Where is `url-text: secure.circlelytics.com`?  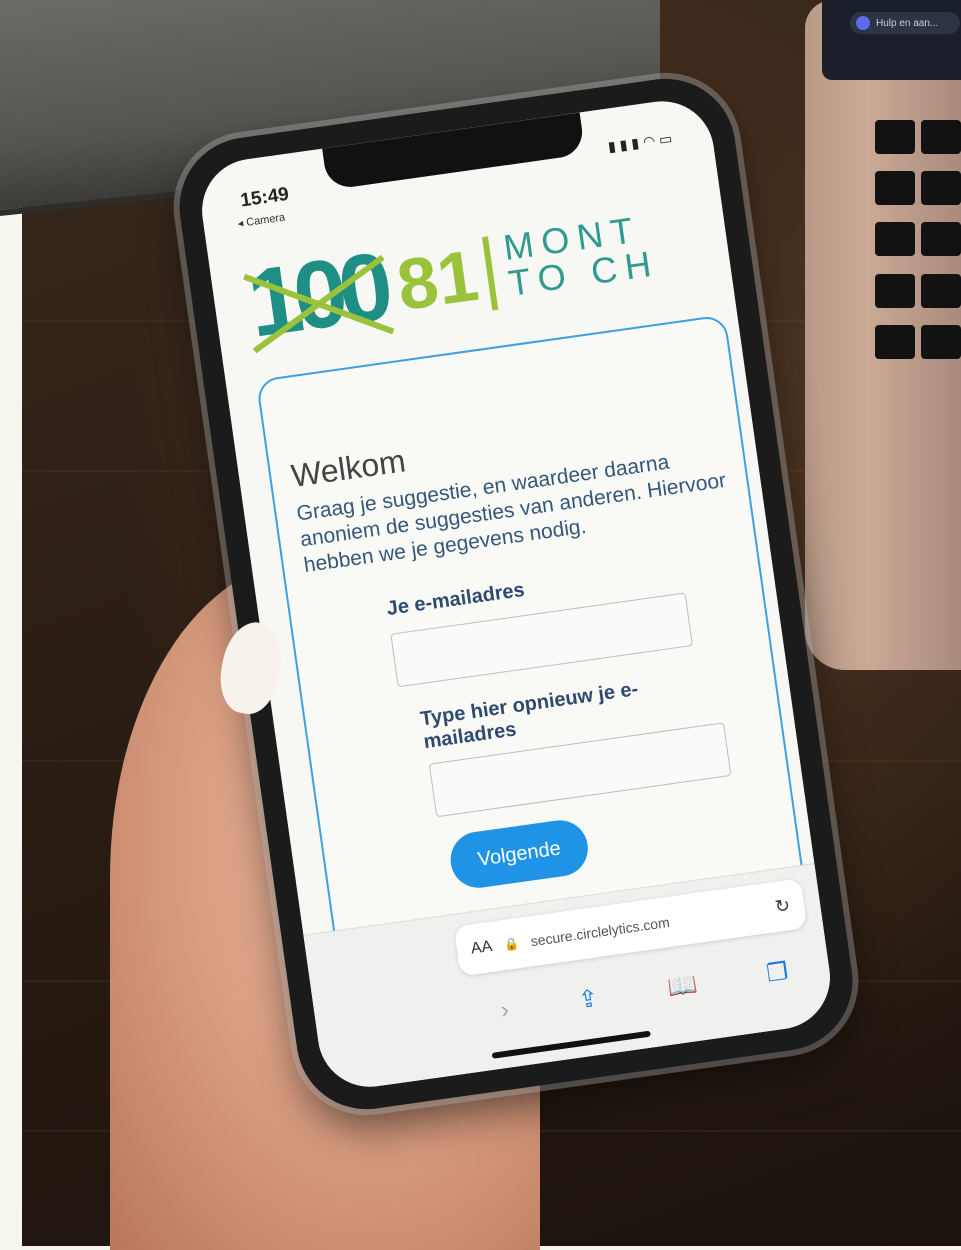
url-text: secure.circlelytics.com is located at coordinates (647, 925).